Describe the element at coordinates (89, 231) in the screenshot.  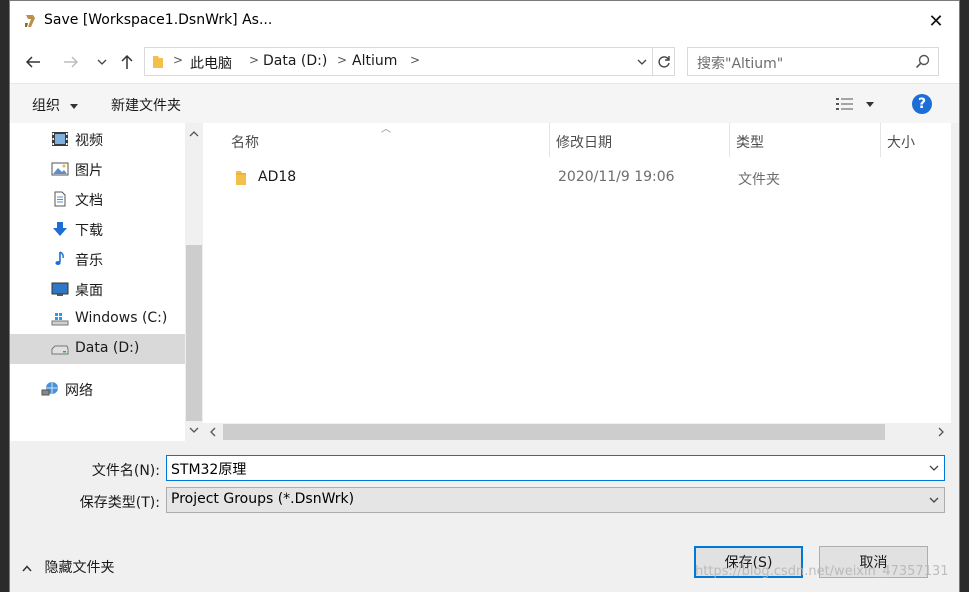
I see `sidebar-item-label: 下载` at that location.